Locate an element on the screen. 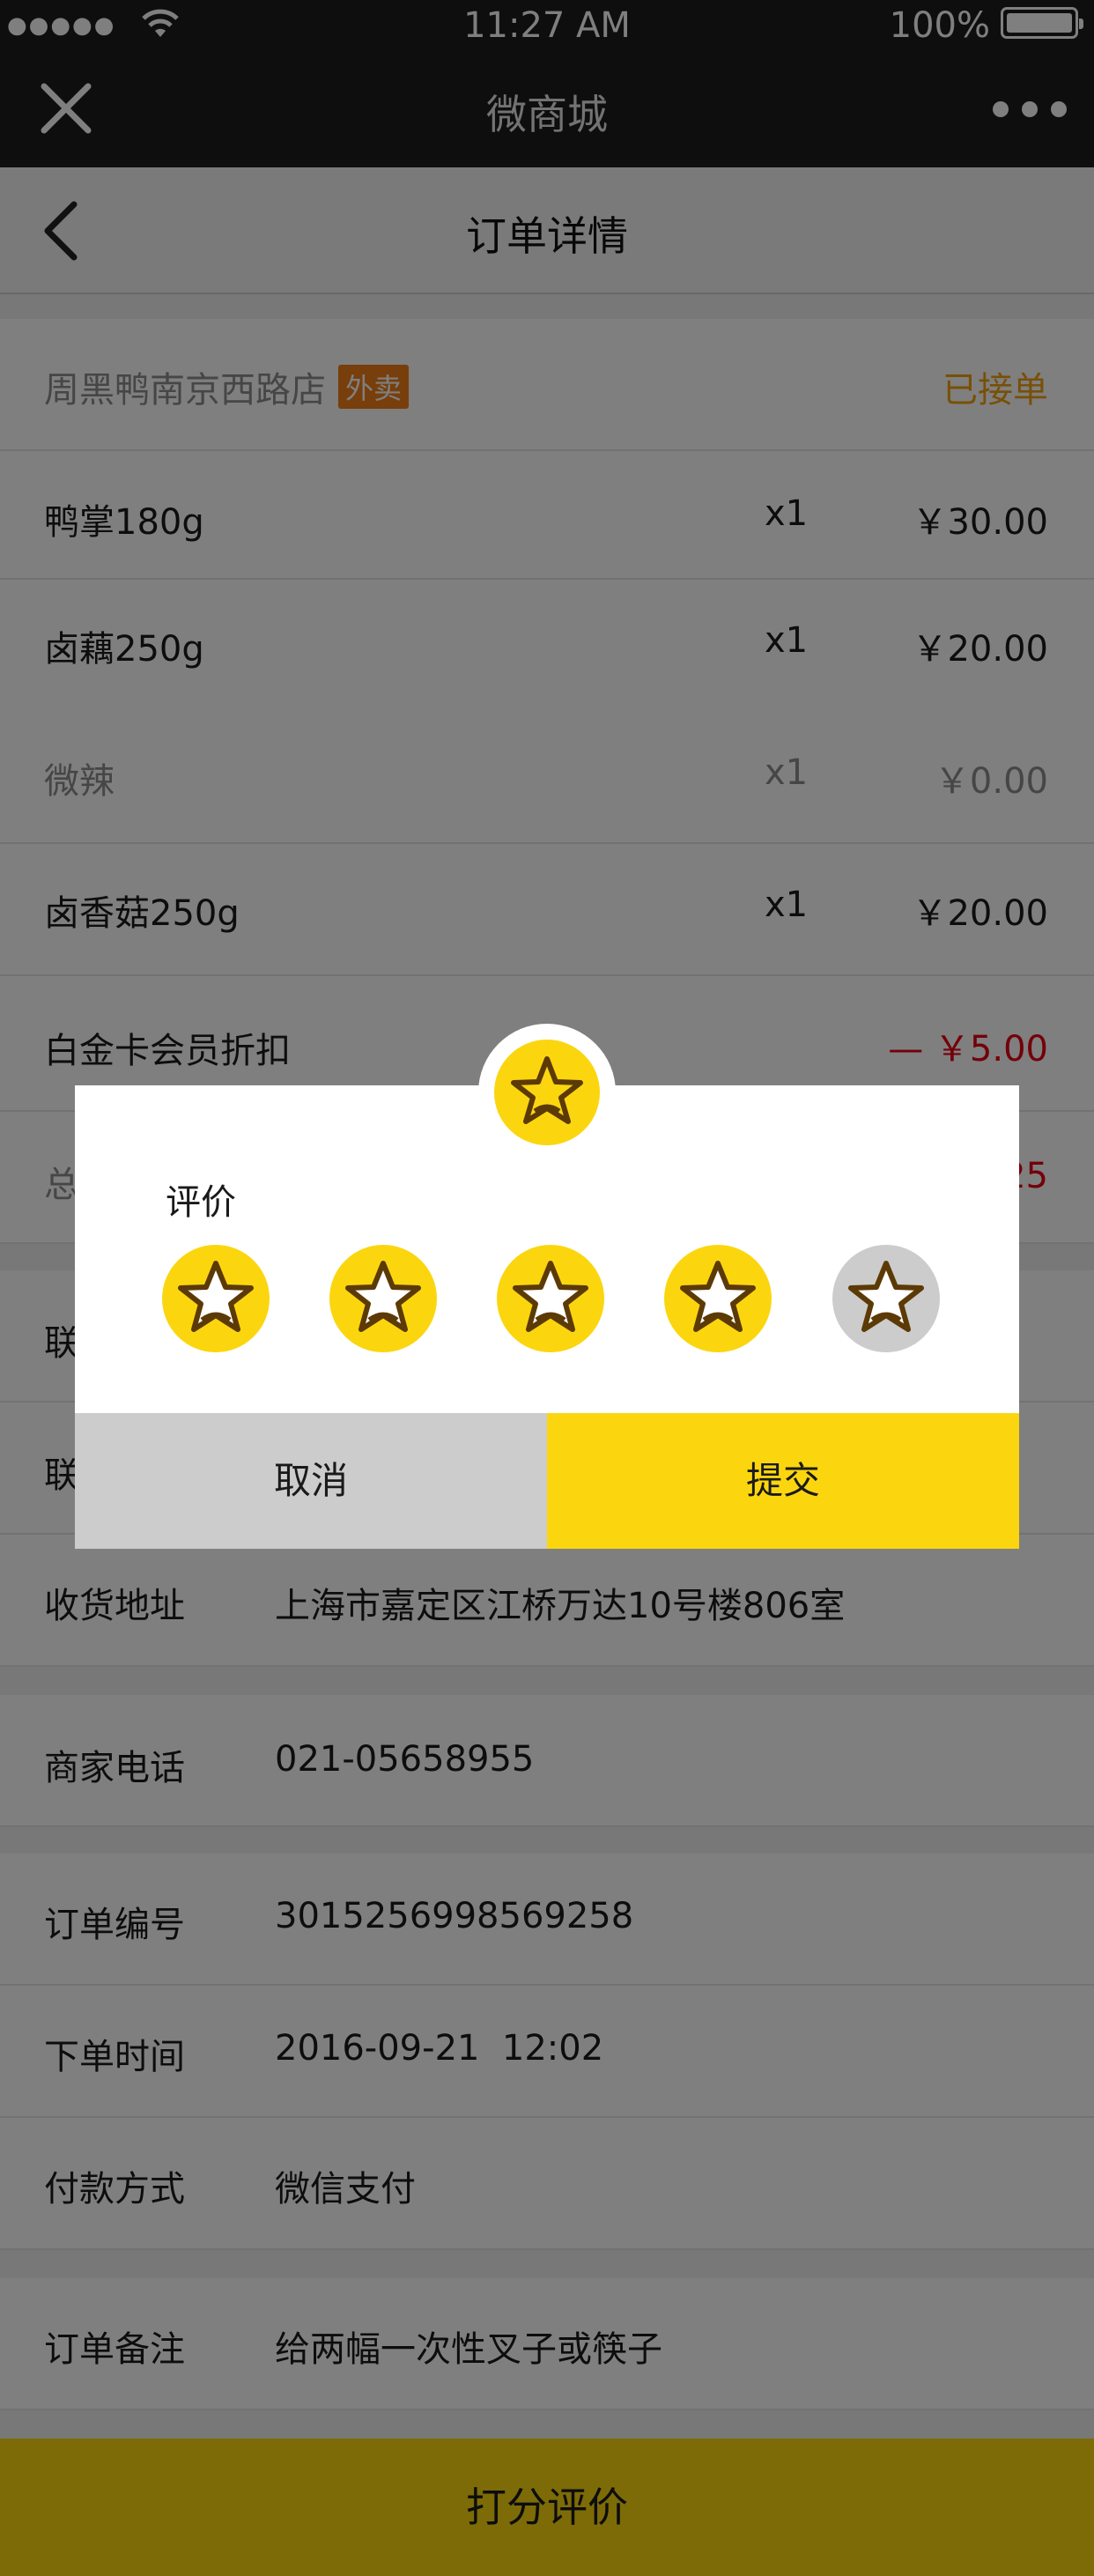 This screenshot has width=1094, height=2576. star-rating is located at coordinates (547, 1301).